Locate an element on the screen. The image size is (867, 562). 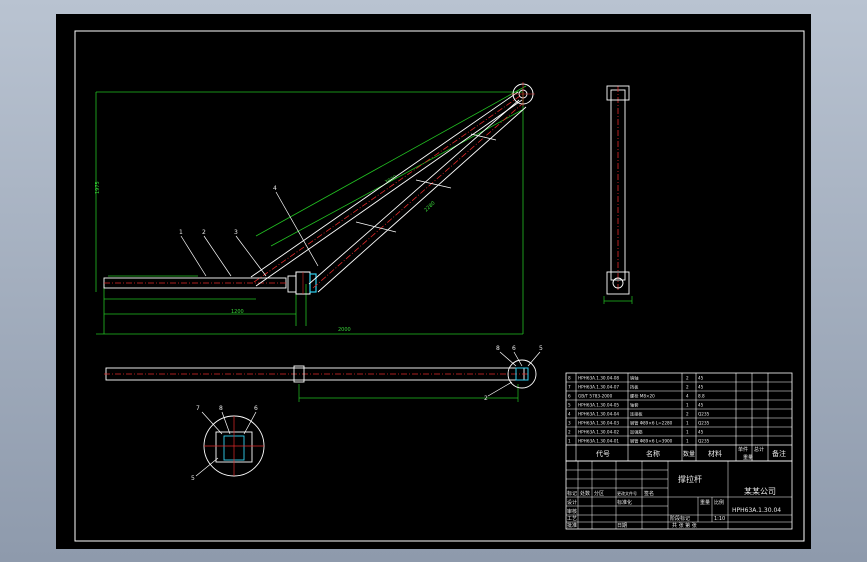
parts-row-name: 轴套 is located at coordinates (634, 405).